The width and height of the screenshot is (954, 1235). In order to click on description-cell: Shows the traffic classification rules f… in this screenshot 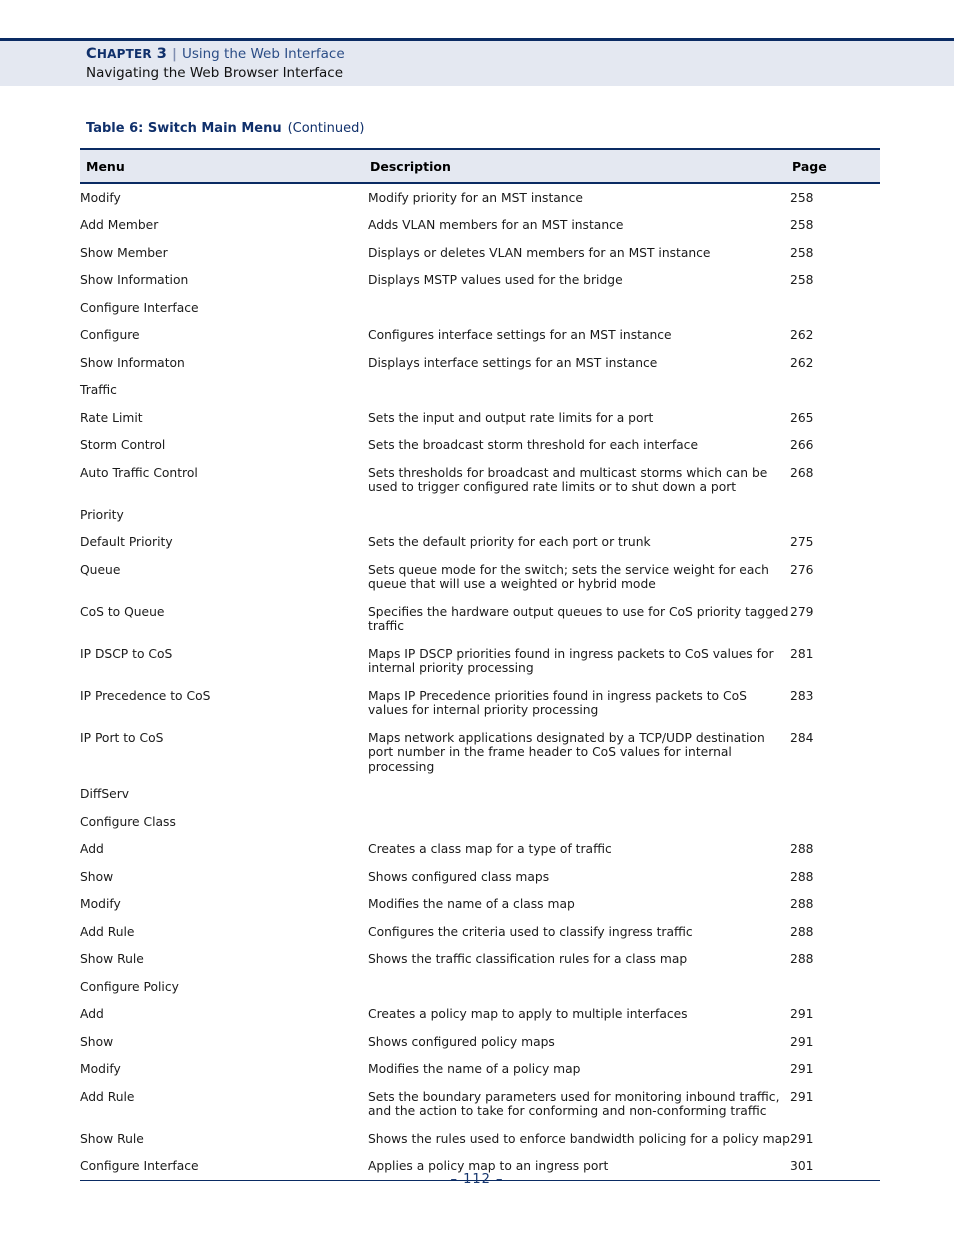, I will do `click(528, 959)`.